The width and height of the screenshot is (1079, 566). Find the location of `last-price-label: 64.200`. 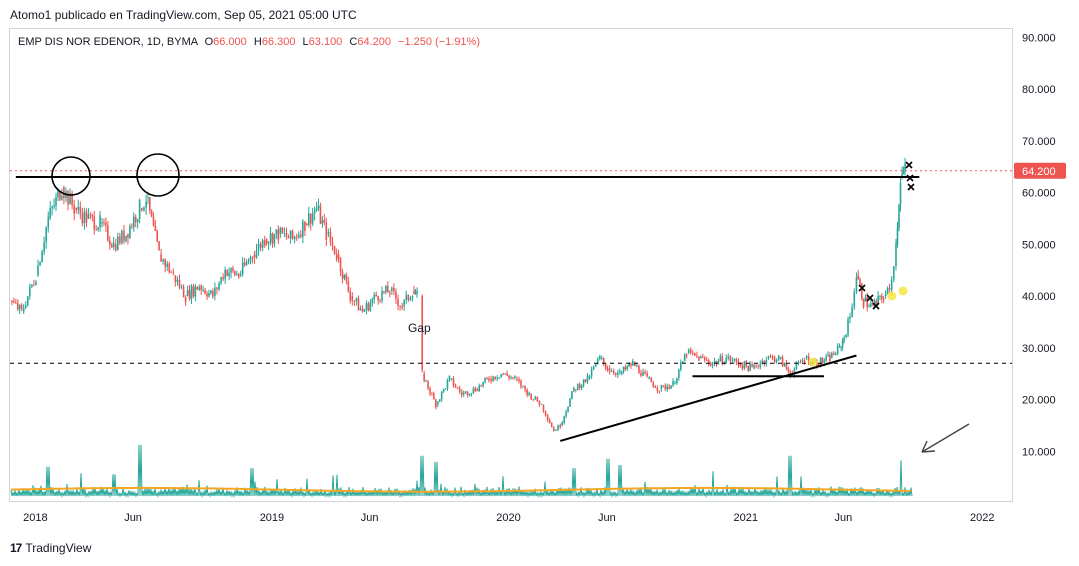

last-price-label: 64.200 is located at coordinates (1039, 172).